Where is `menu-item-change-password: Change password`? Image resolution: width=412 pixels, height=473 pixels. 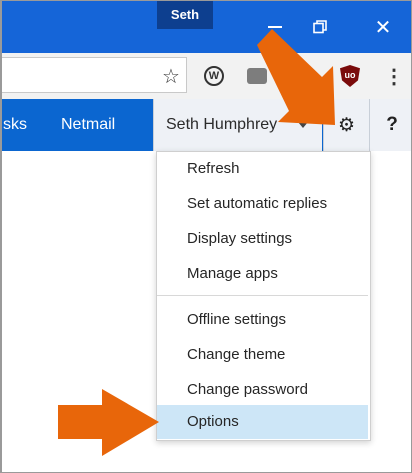
menu-item-change-password: Change password is located at coordinates (262, 390).